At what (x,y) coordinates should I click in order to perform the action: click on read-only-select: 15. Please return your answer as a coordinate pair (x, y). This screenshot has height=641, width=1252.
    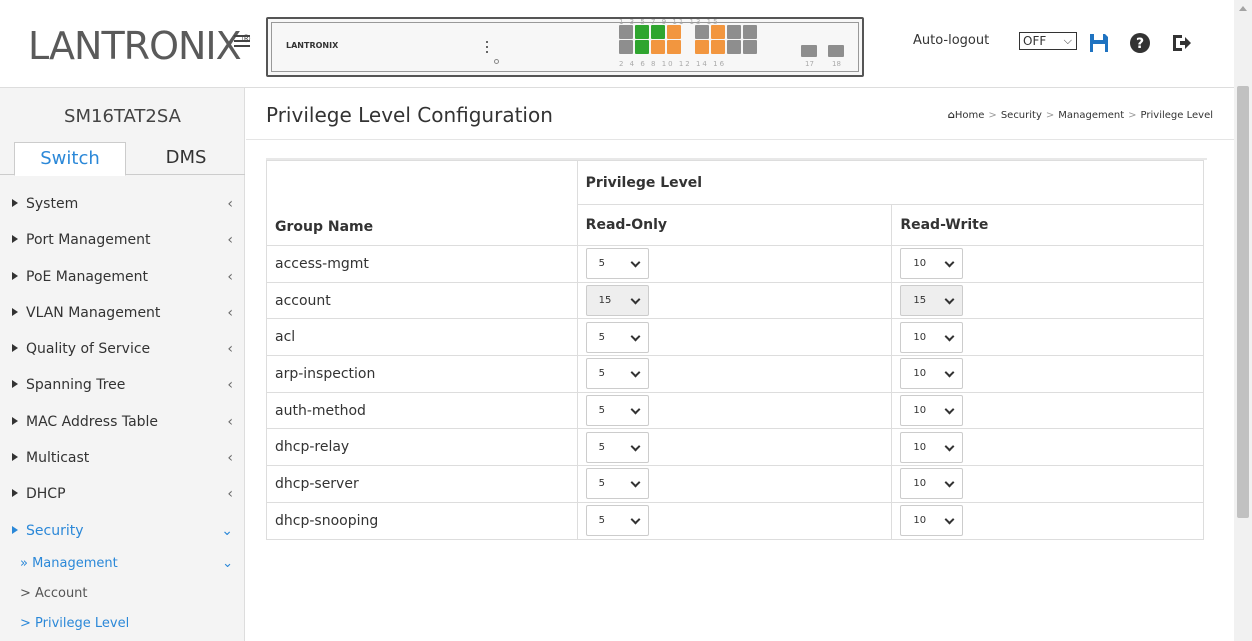
    Looking at the image, I should click on (617, 301).